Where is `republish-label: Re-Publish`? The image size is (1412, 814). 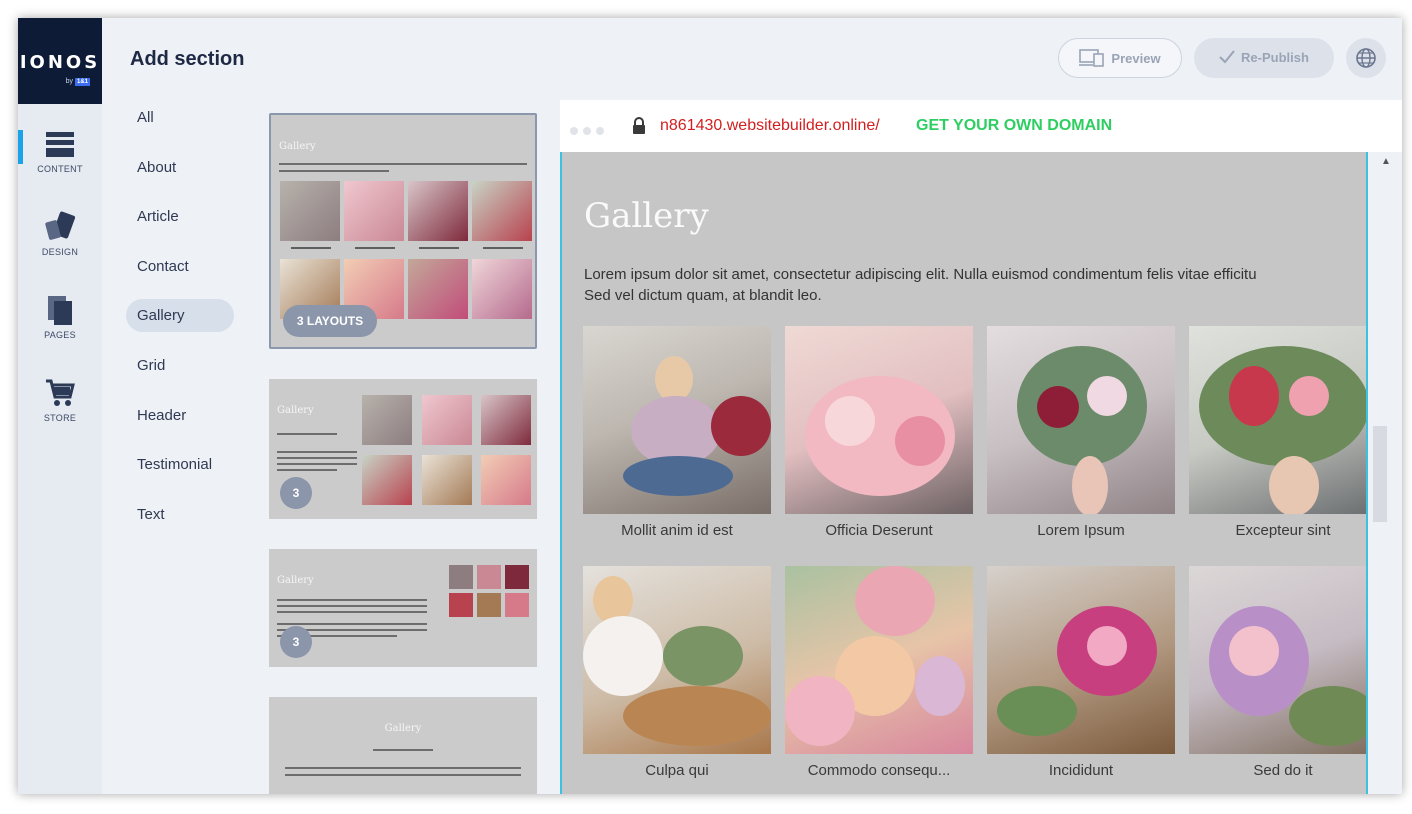 republish-label: Re-Publish is located at coordinates (1275, 57).